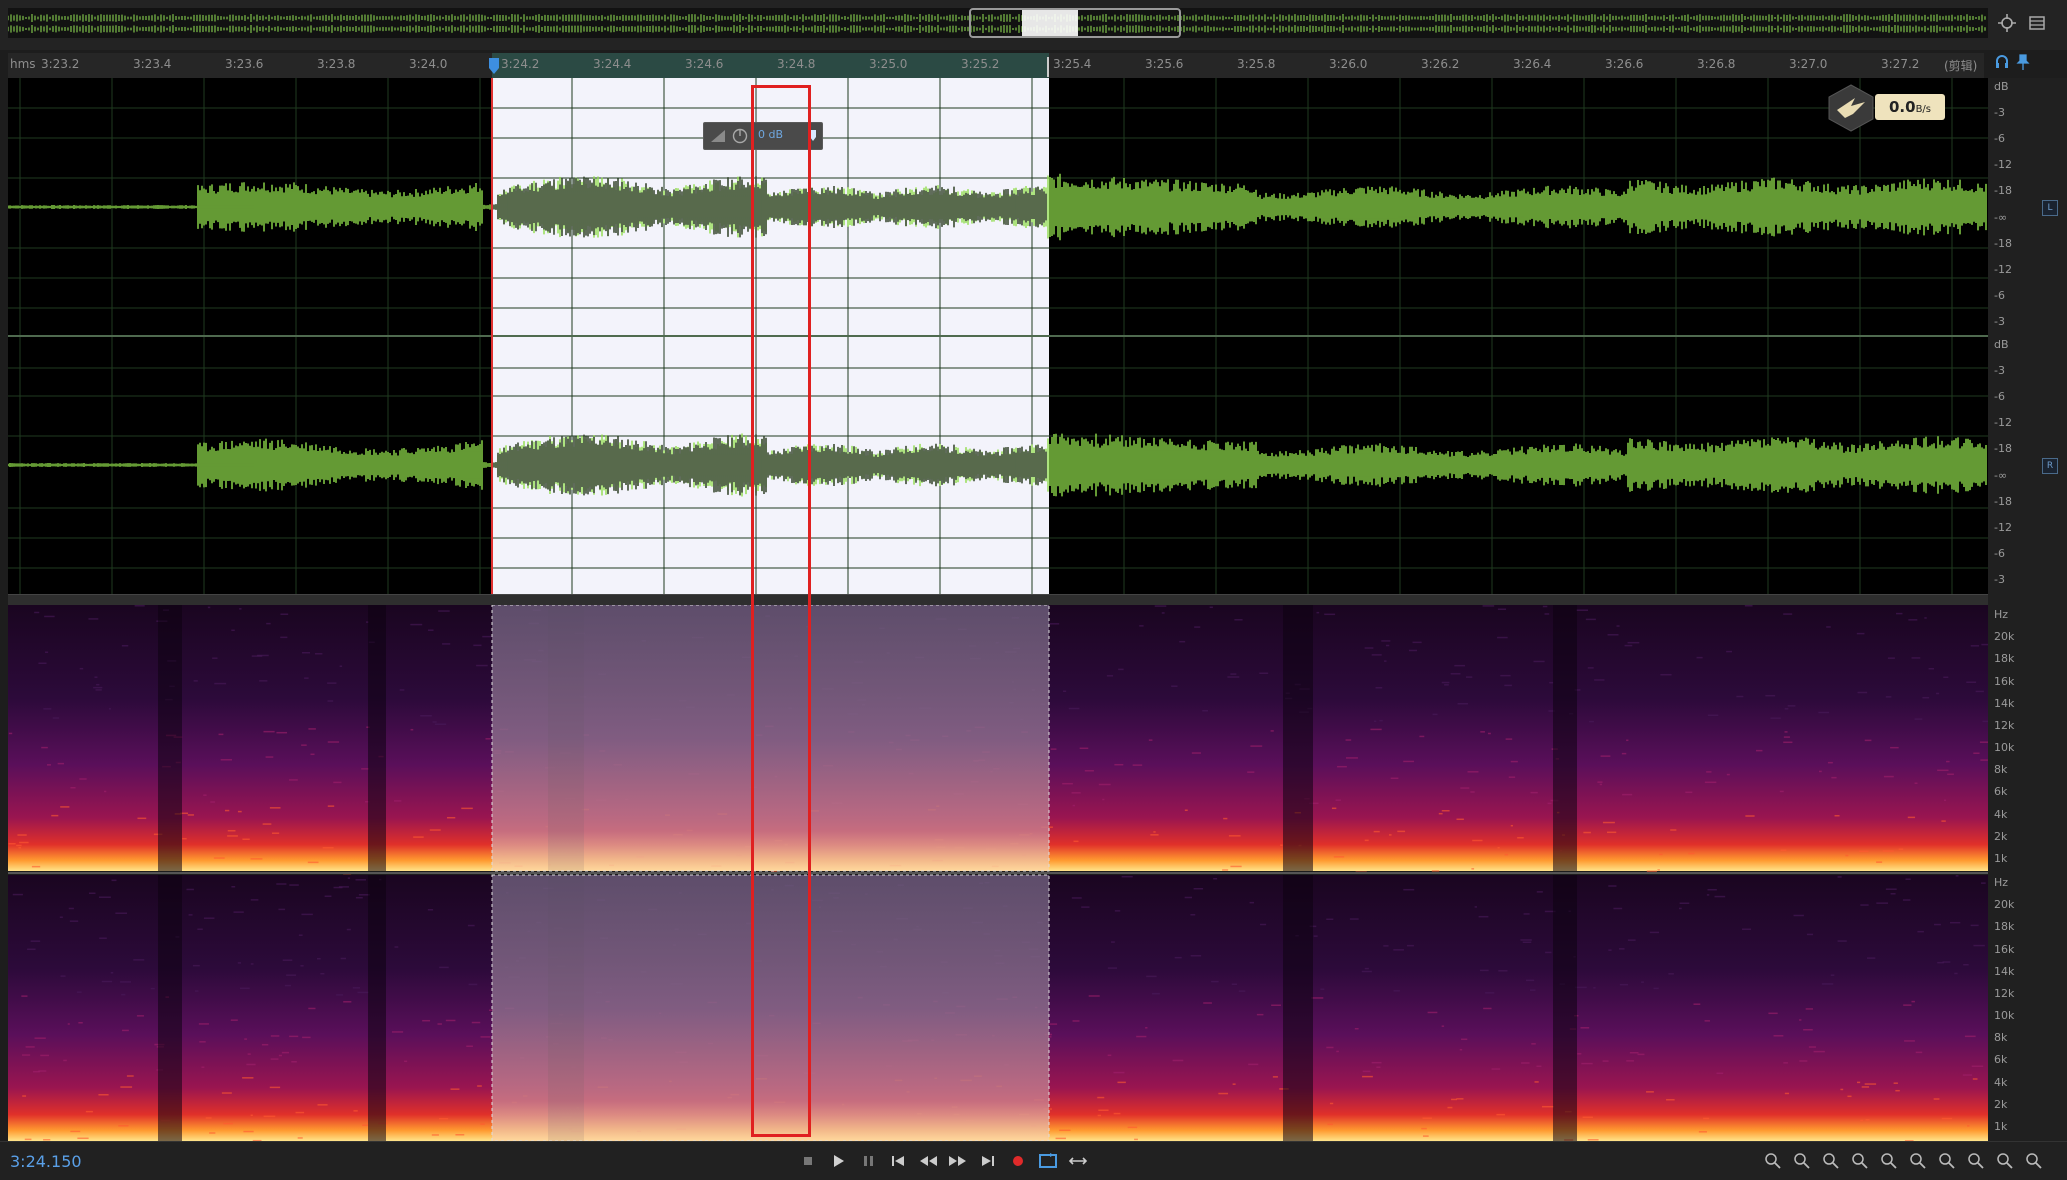 This screenshot has height=1180, width=2067. Describe the element at coordinates (1048, 1161) in the screenshot. I see `loop-icon` at that location.